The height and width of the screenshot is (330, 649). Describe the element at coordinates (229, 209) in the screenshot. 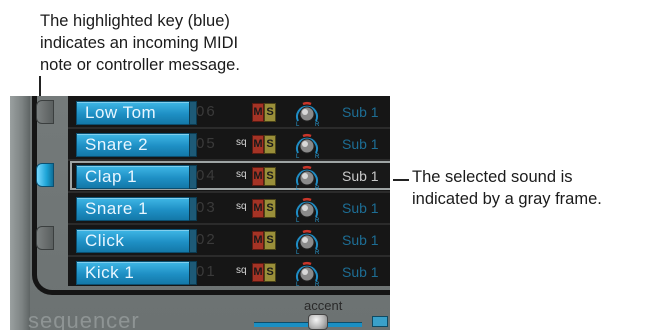

I see `sound-row-snare-1: Snare 1 03 sq M S L R Sub 1` at that location.